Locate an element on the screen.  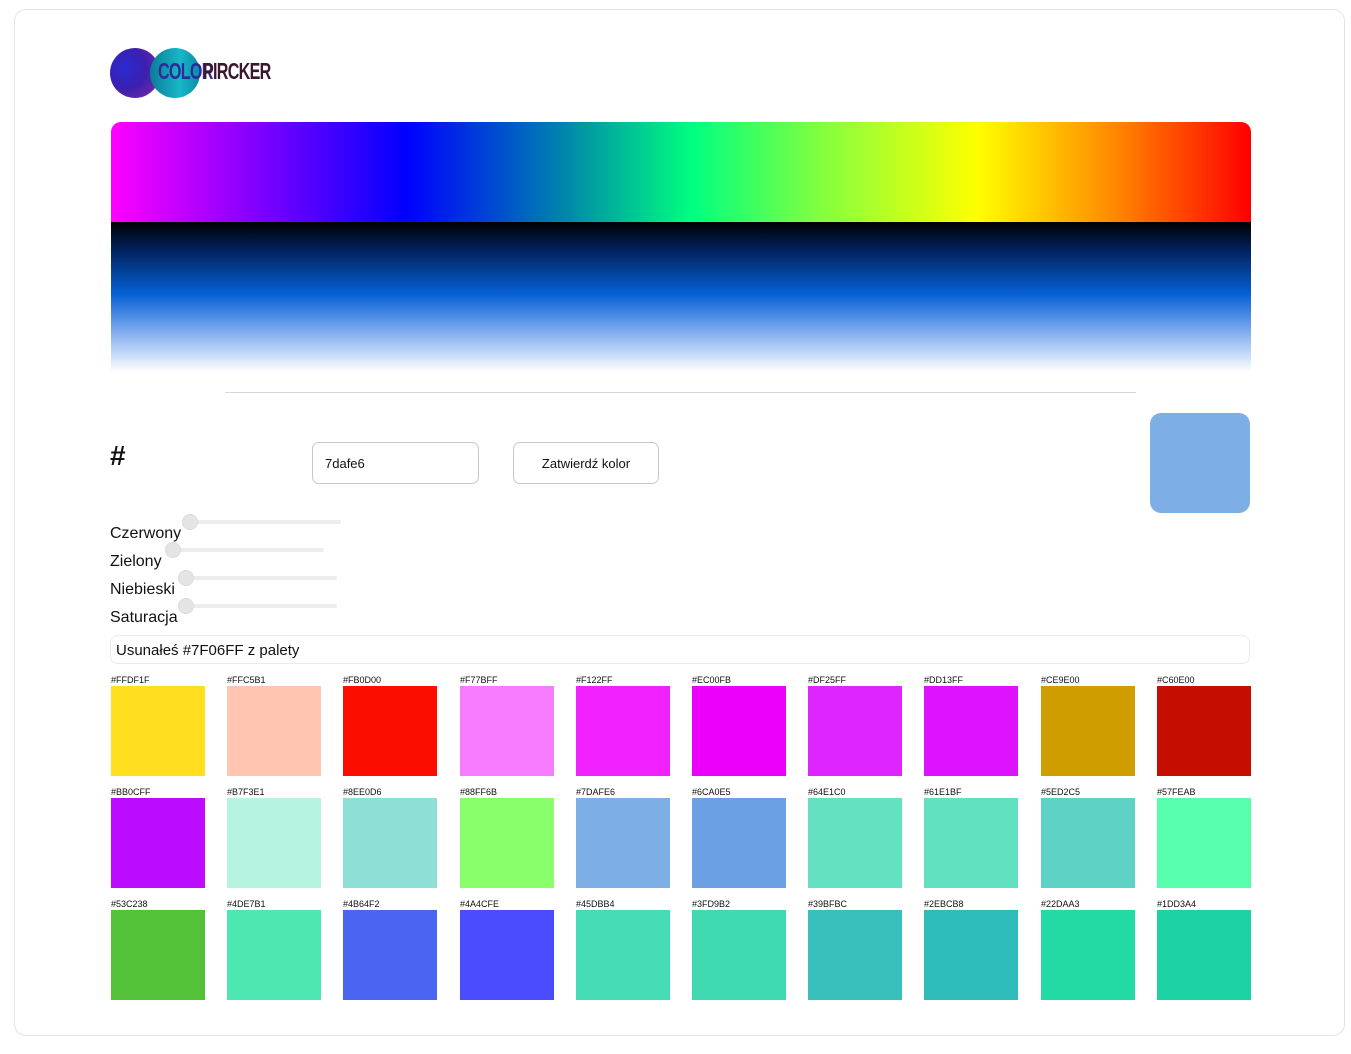
swatch-hex-label: #2EBCB8 is located at coordinates (944, 904).